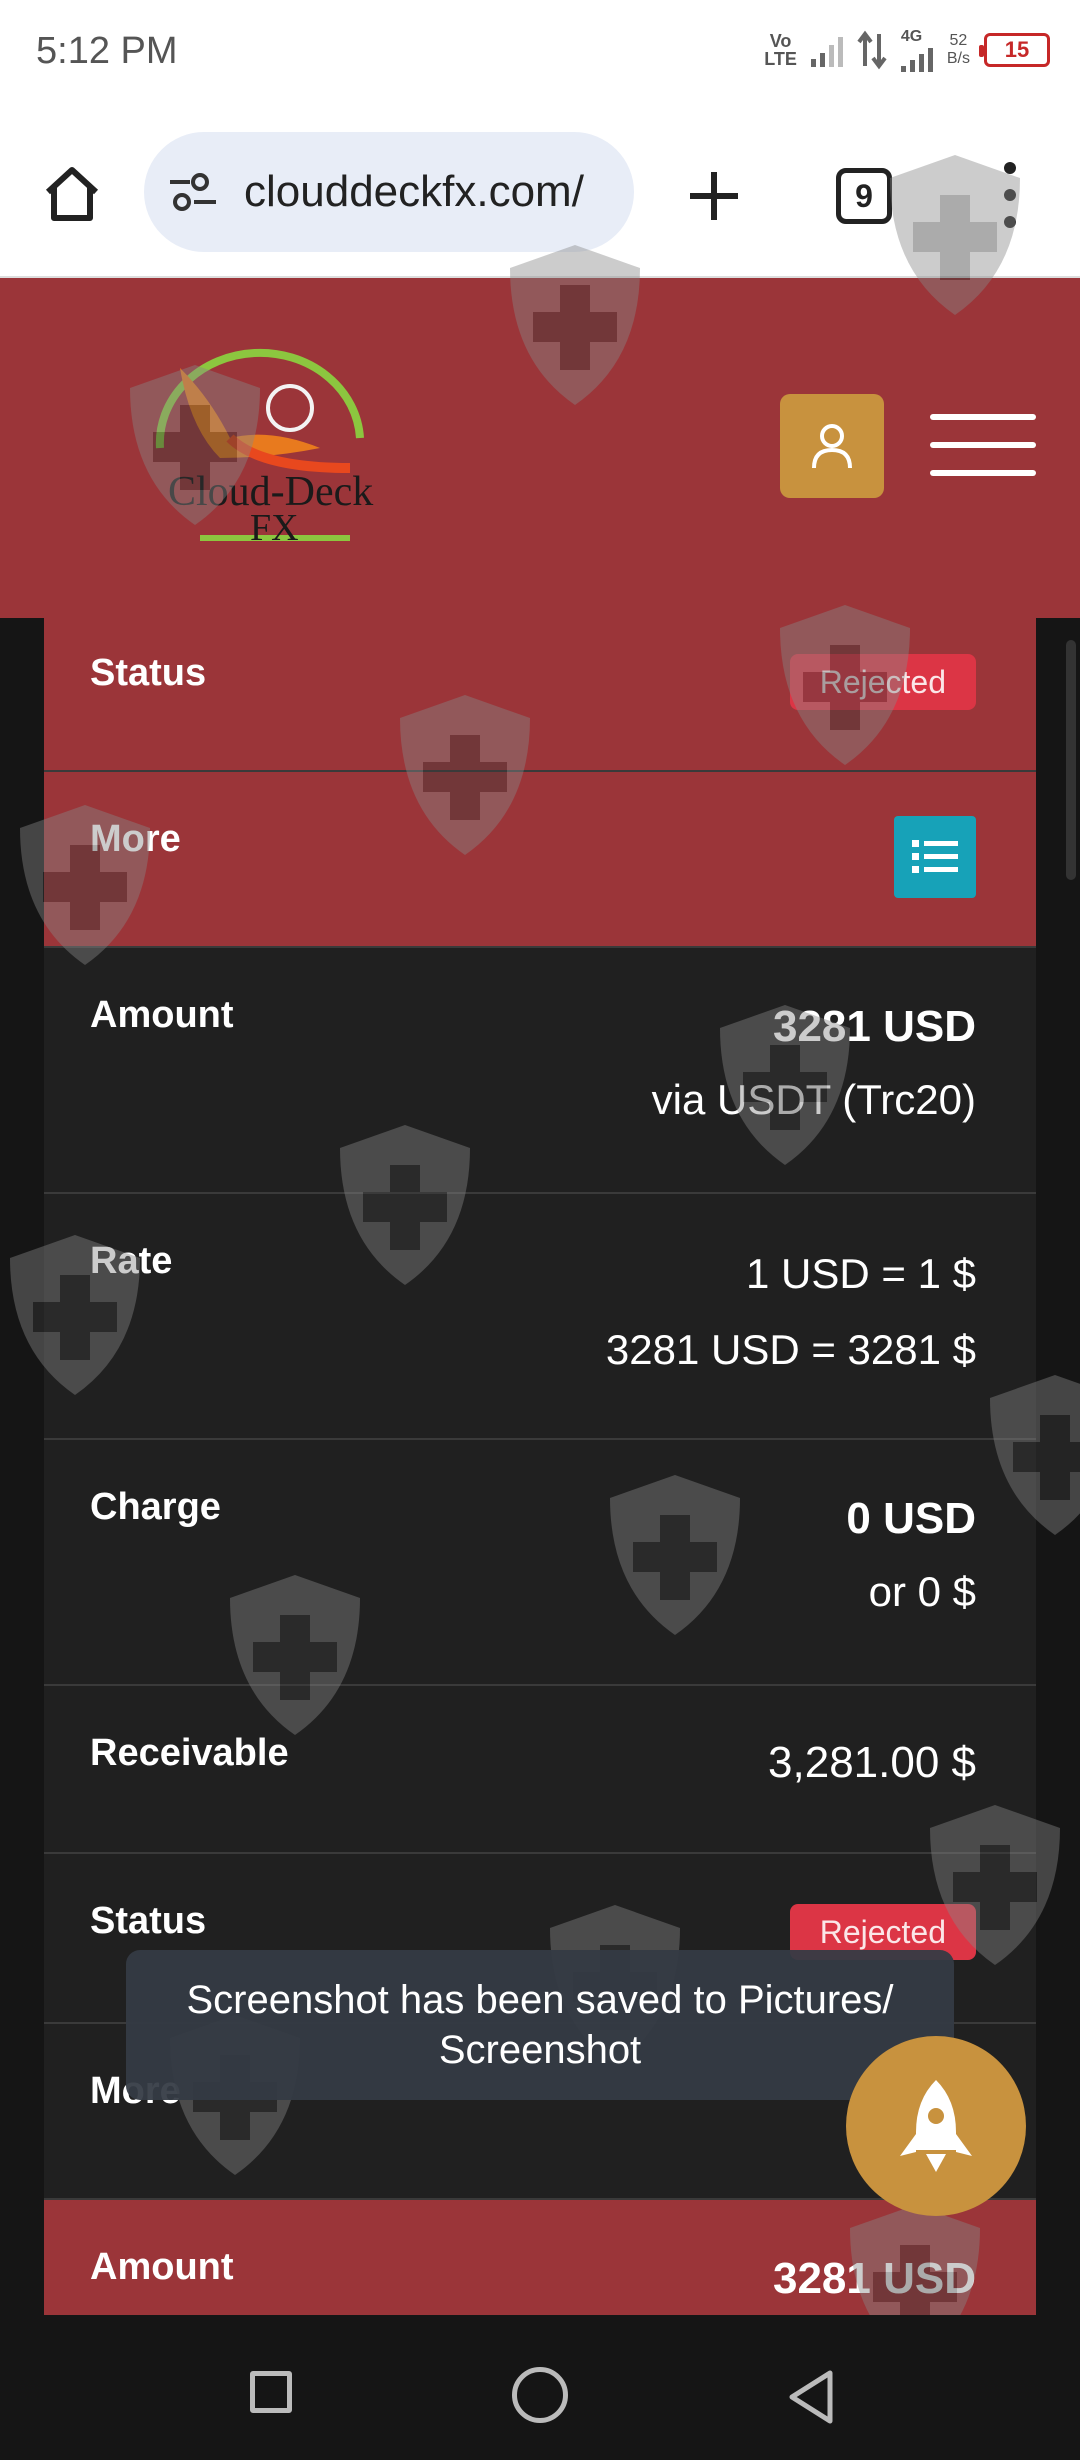 This screenshot has height=2460, width=1080. I want to click on more-row: More, so click(540, 860).